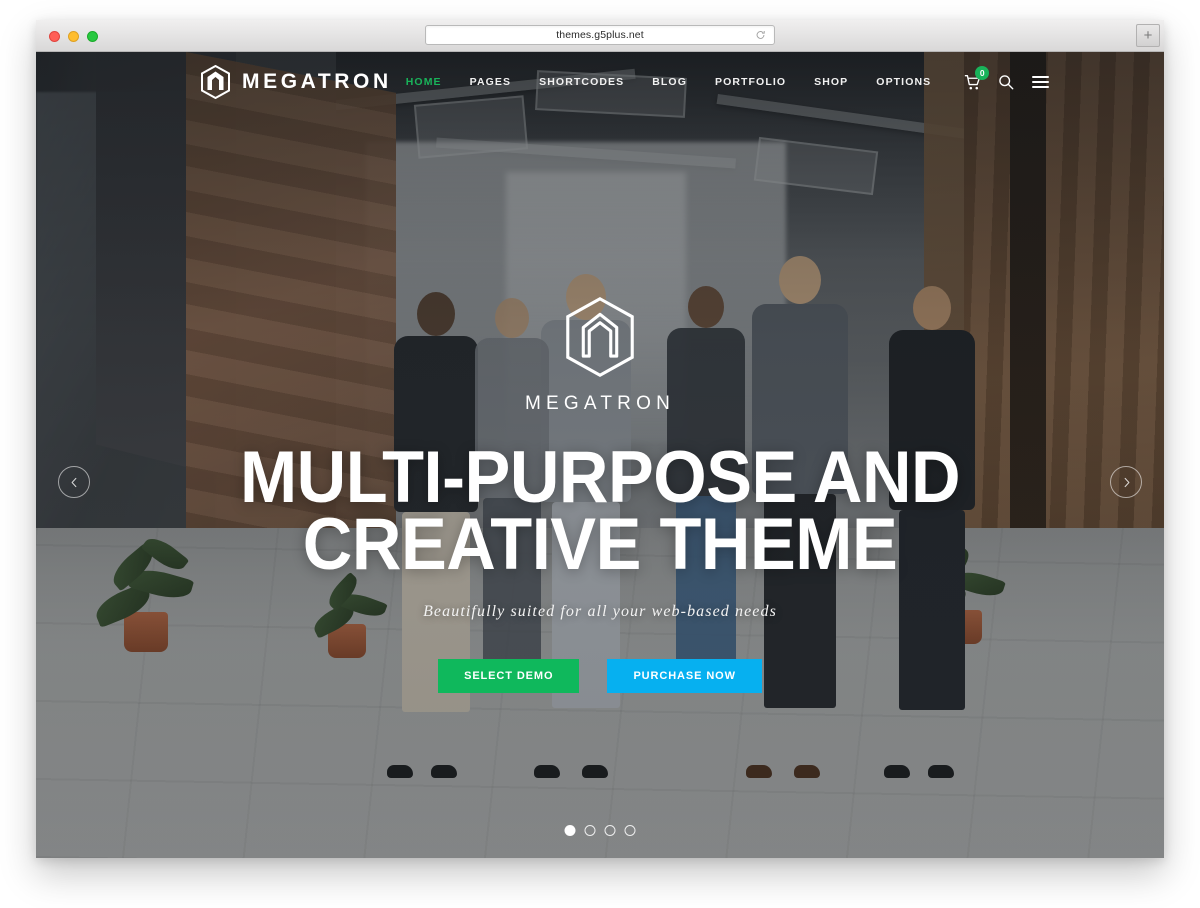 The image size is (1200, 908). I want to click on hamburger-menu-icon, so click(1040, 82).